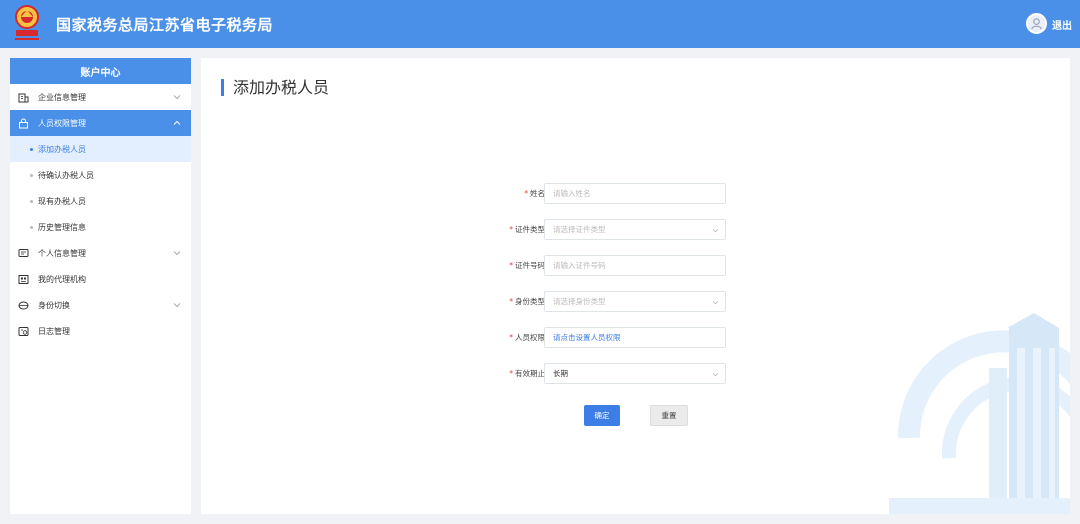 The width and height of the screenshot is (1080, 524). Describe the element at coordinates (62, 227) in the screenshot. I see `sidebar-subitem-label: 历史管理信息` at that location.